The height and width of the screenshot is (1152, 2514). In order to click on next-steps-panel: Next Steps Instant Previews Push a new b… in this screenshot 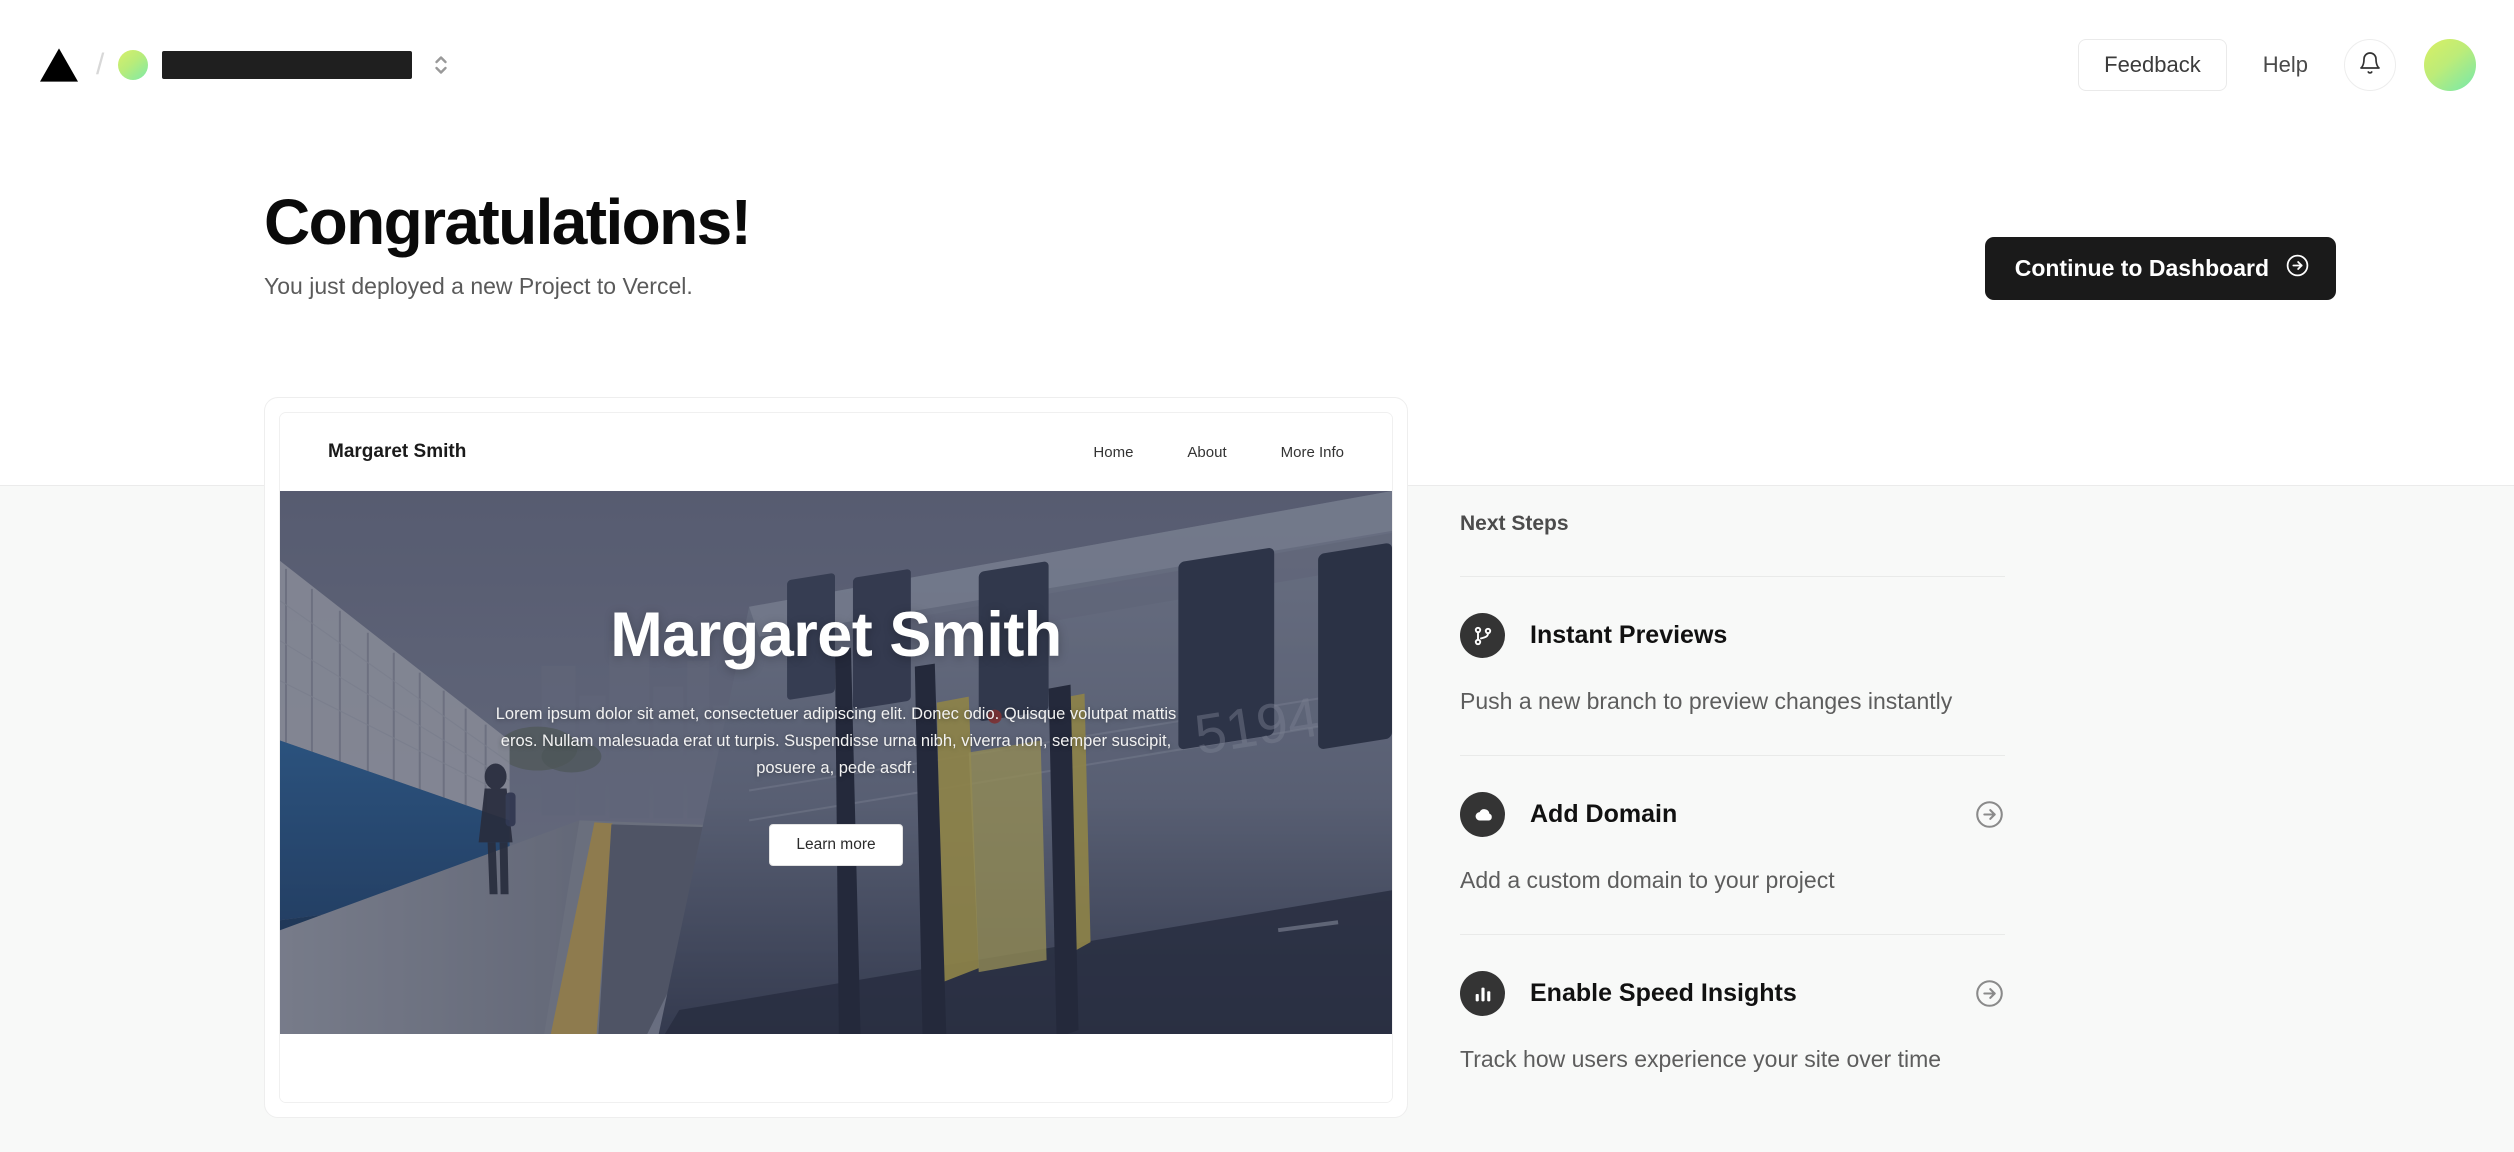, I will do `click(1732, 792)`.